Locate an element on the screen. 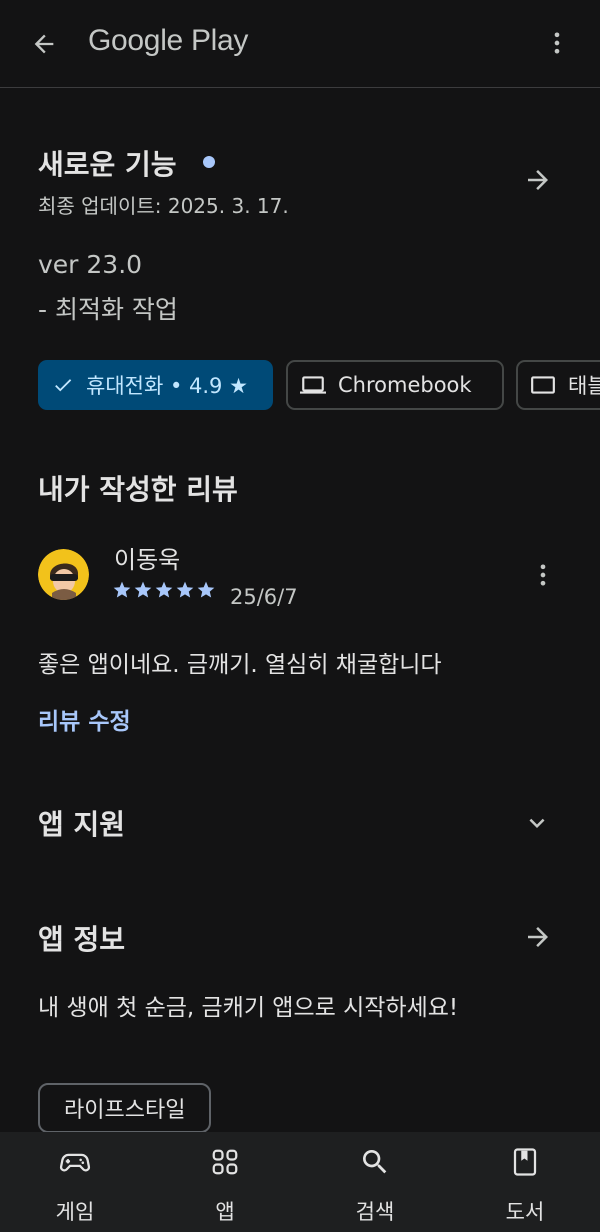  app-info-title: 앱 정보 is located at coordinates (81, 938).